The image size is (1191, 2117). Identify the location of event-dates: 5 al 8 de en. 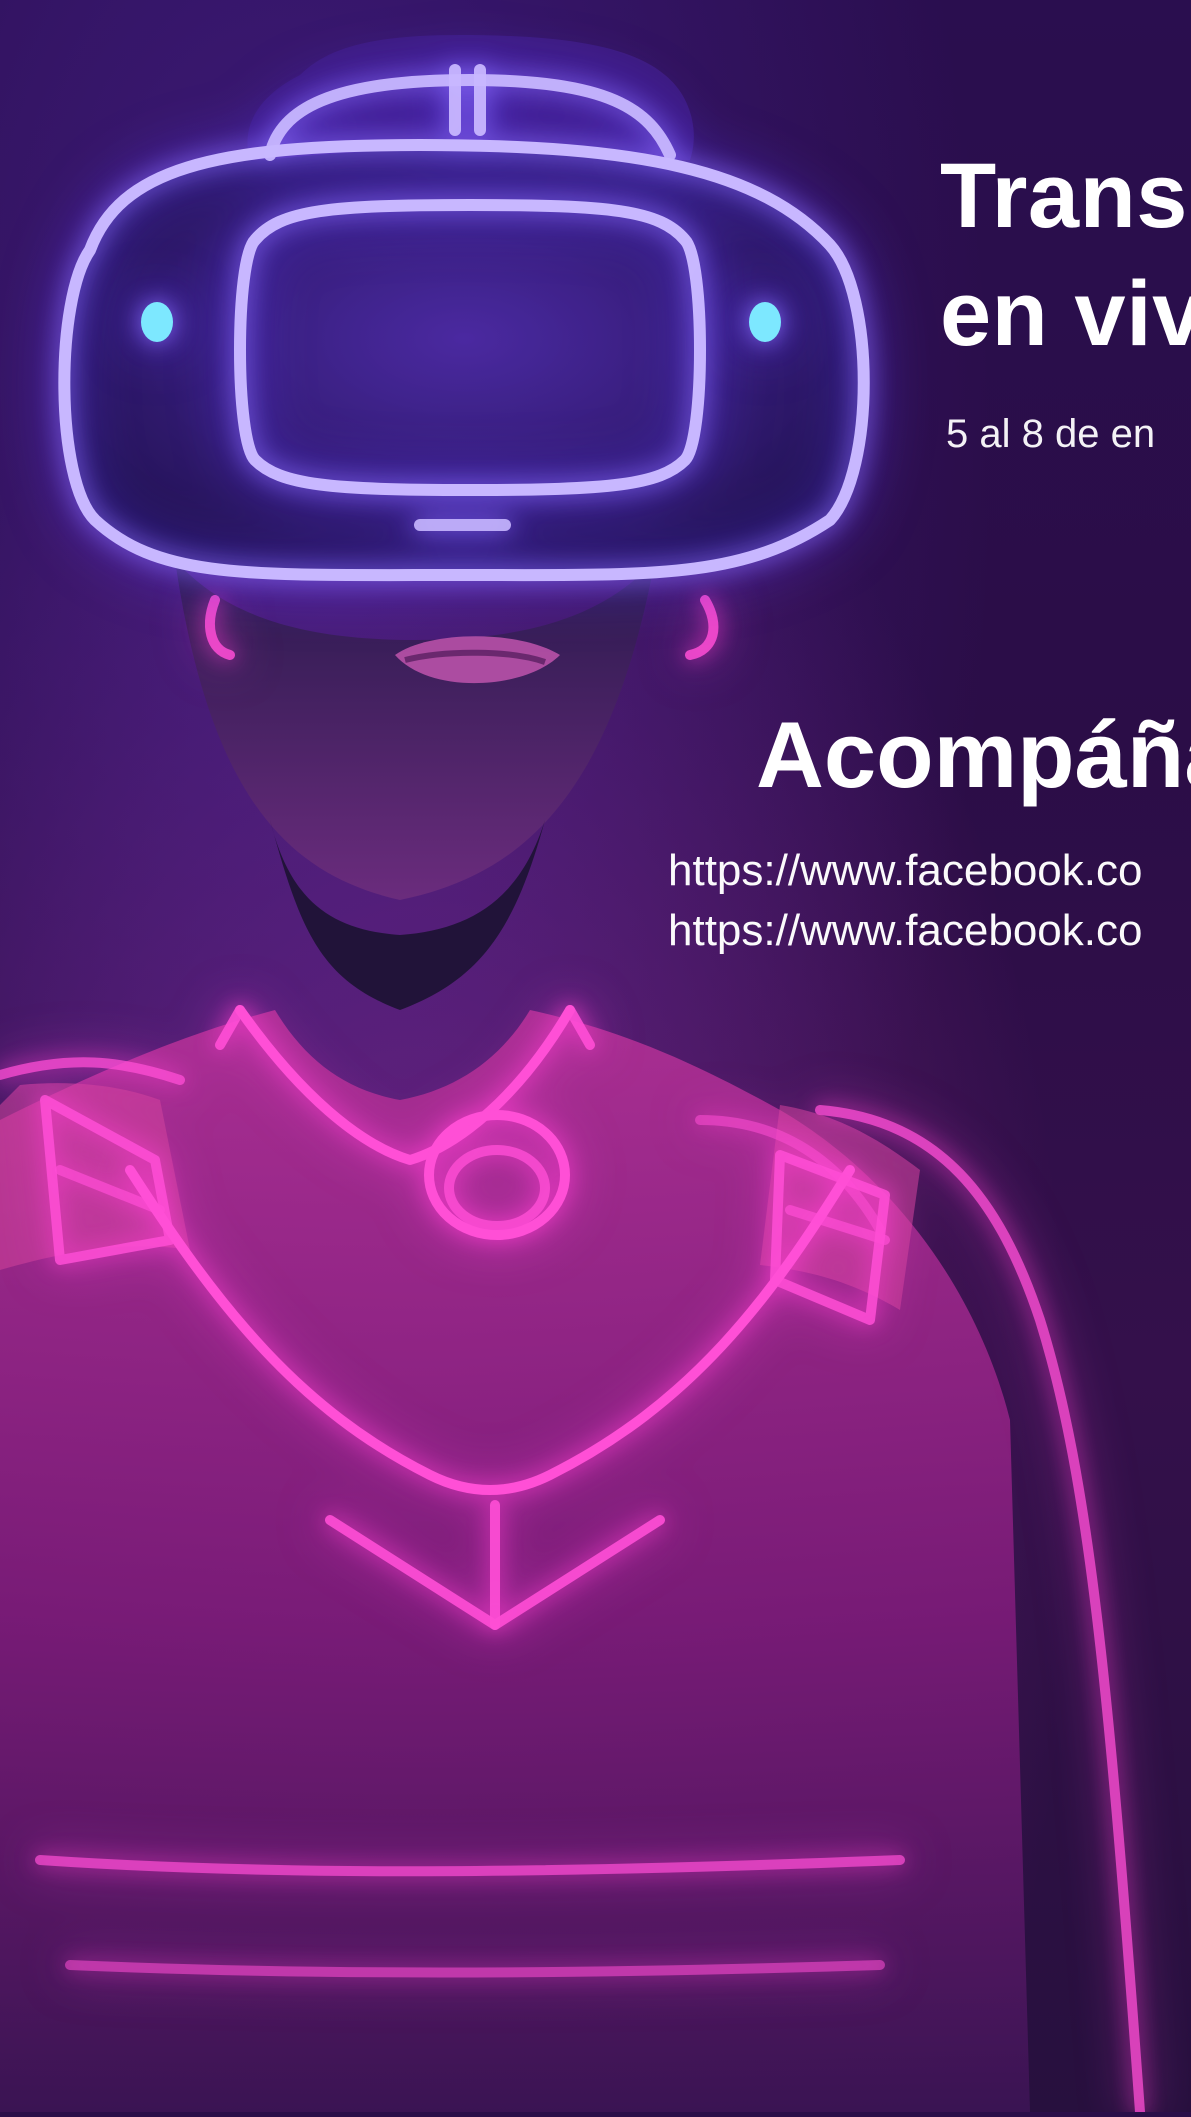
(1051, 434).